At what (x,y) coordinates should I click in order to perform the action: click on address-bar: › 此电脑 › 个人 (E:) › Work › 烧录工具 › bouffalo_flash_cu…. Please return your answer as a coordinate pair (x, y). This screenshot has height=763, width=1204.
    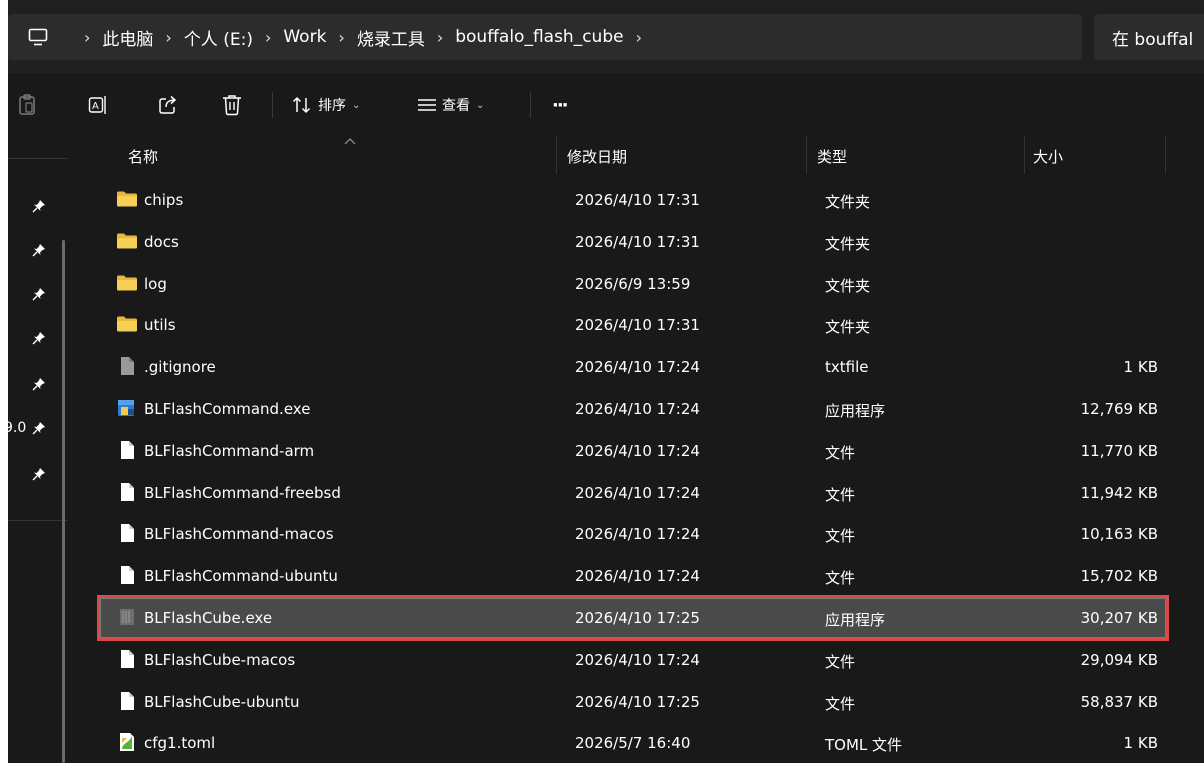
    Looking at the image, I should click on (545, 37).